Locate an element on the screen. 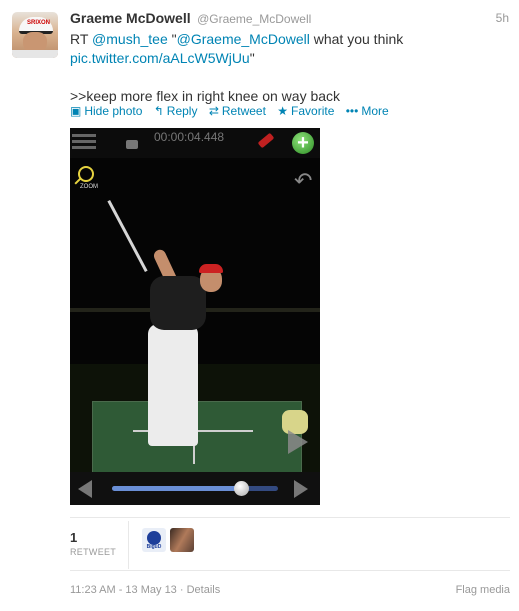 The image size is (519, 611). hide-photo-action: ▣ Hide photo is located at coordinates (106, 111).